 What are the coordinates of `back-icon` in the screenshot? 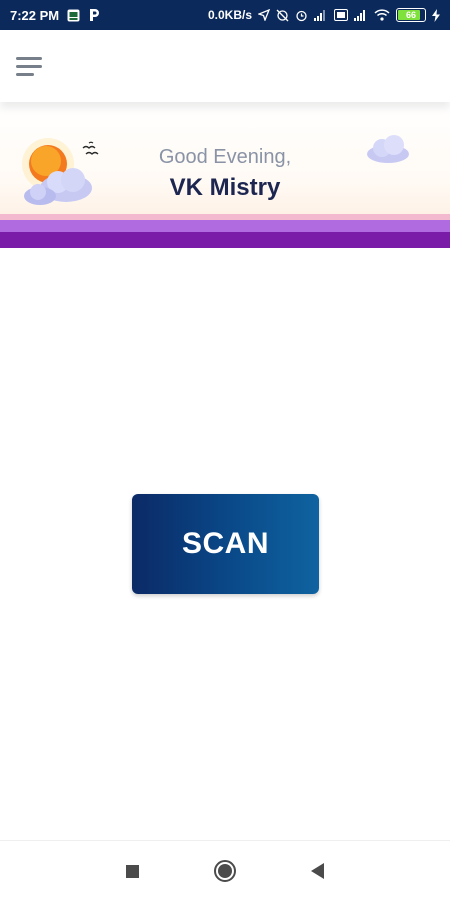 It's located at (317, 871).